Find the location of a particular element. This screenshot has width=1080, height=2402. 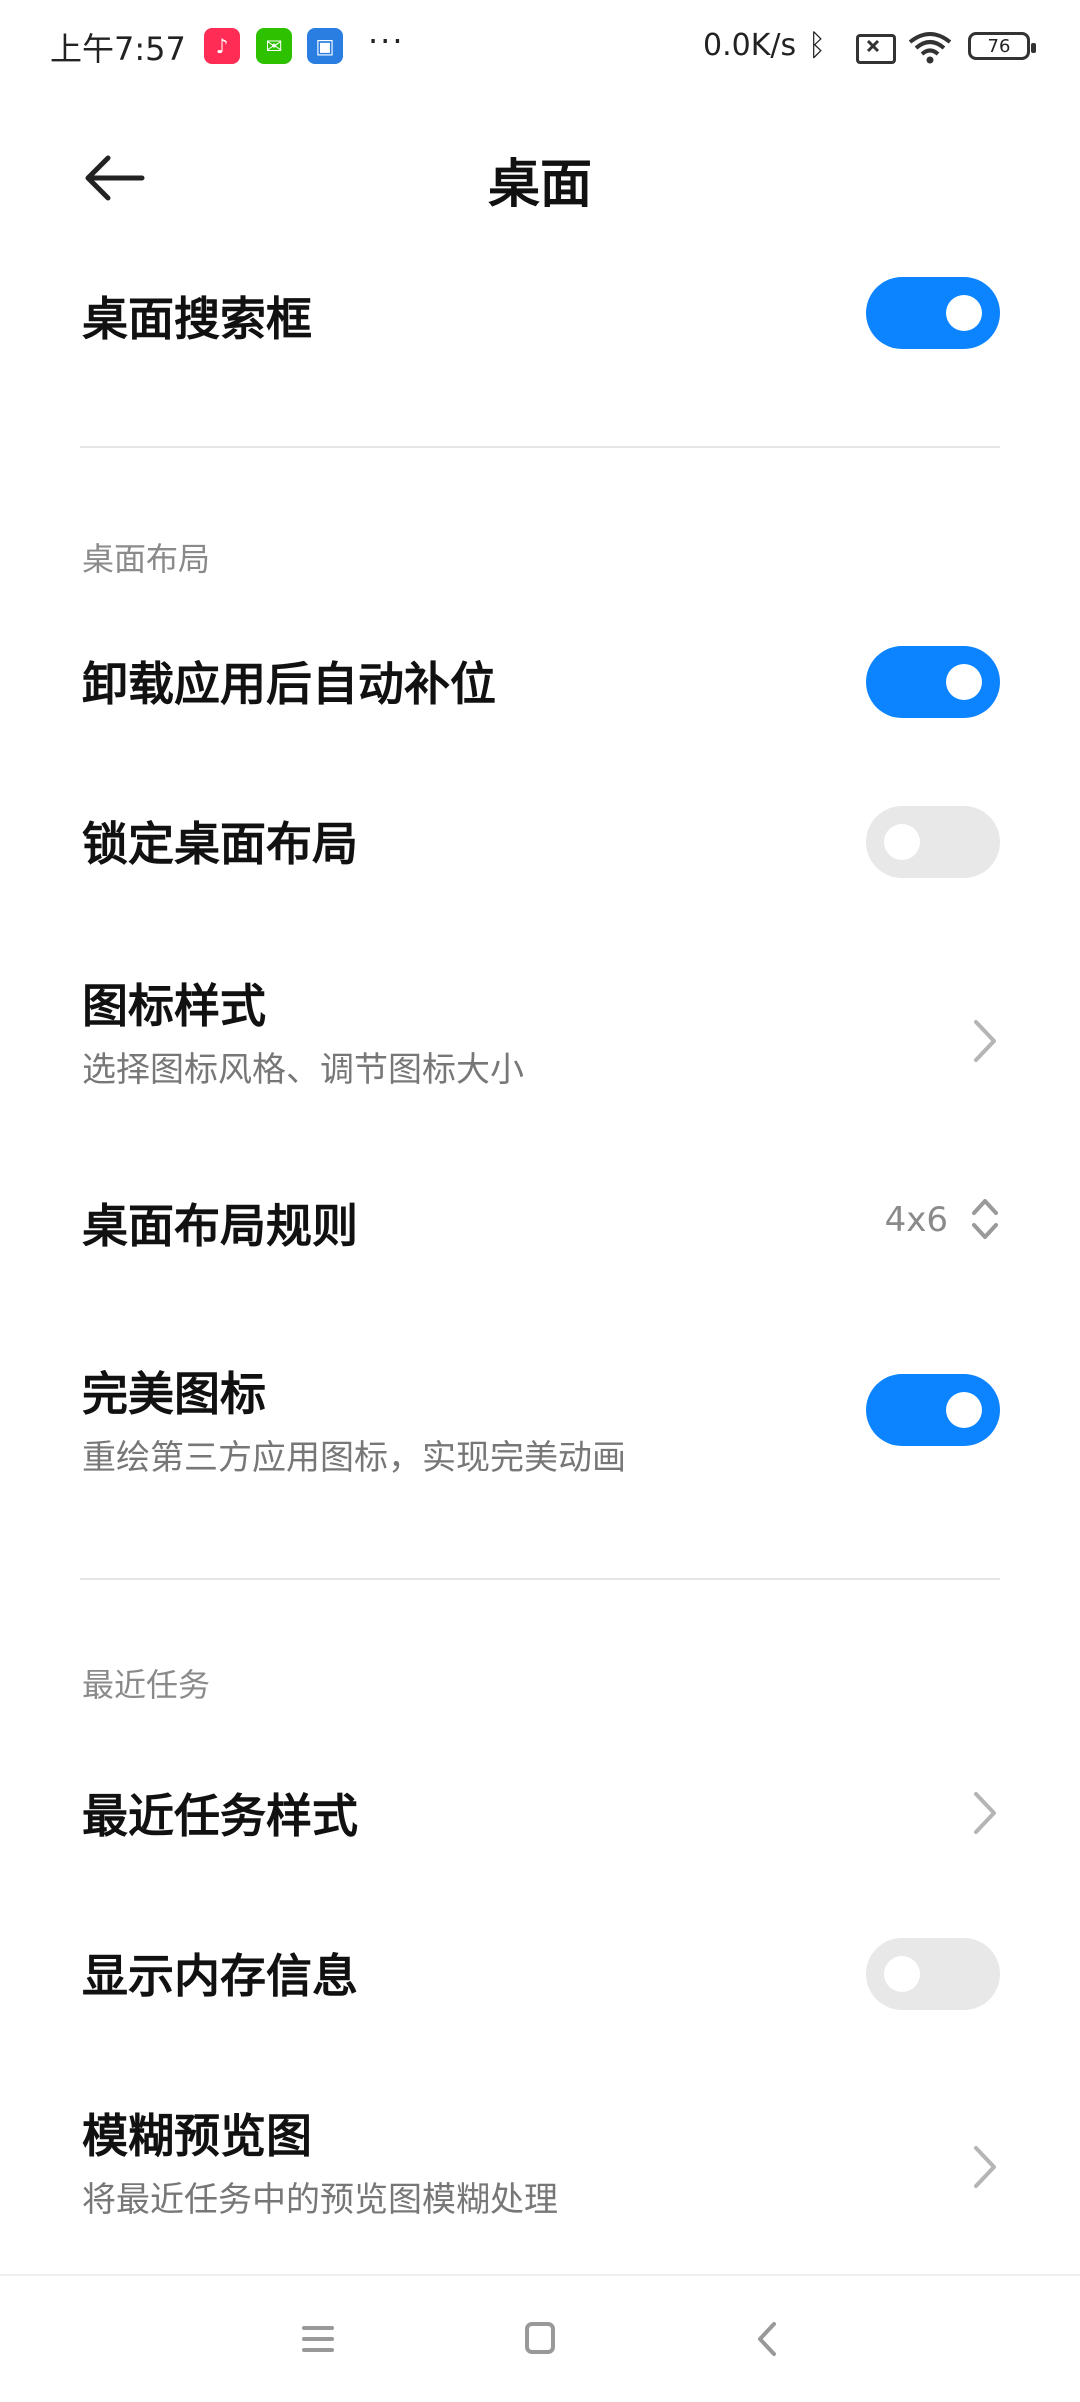

app-notification-icon: ▣ is located at coordinates (325, 46).